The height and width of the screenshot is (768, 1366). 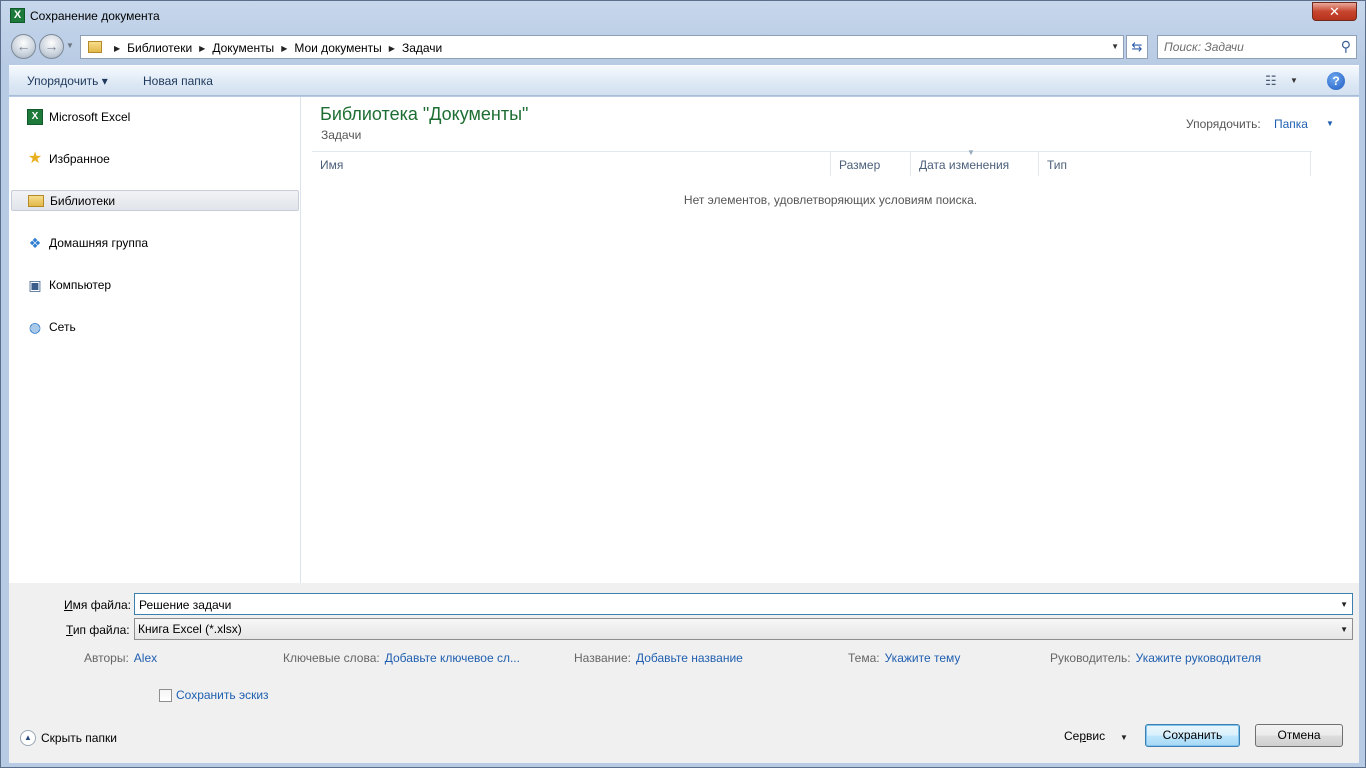 What do you see at coordinates (1299, 735) in the screenshot?
I see `cancel-button: Отмена` at bounding box center [1299, 735].